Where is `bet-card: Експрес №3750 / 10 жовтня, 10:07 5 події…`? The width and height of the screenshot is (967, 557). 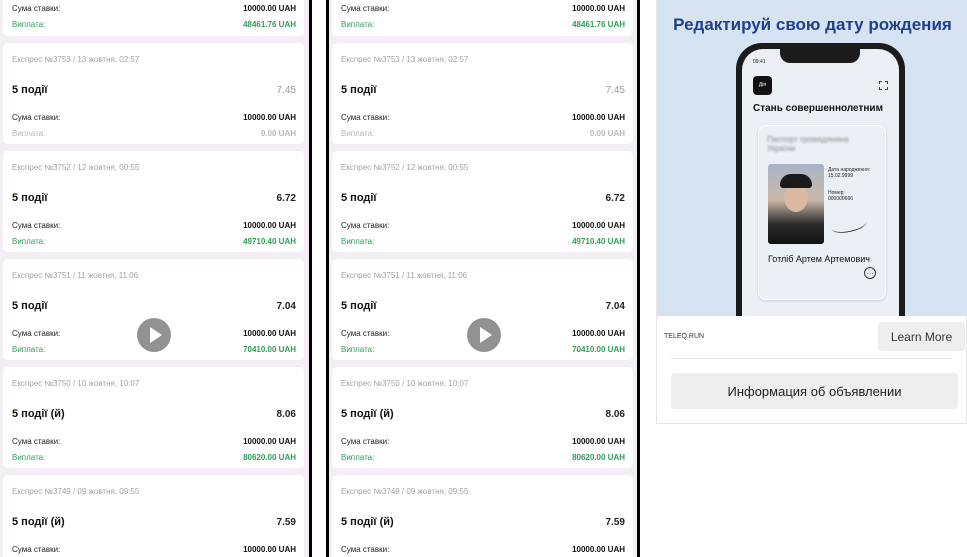
bet-card: Експрес №3750 / 10 жовтня, 10:07 5 події… is located at coordinates (482, 417).